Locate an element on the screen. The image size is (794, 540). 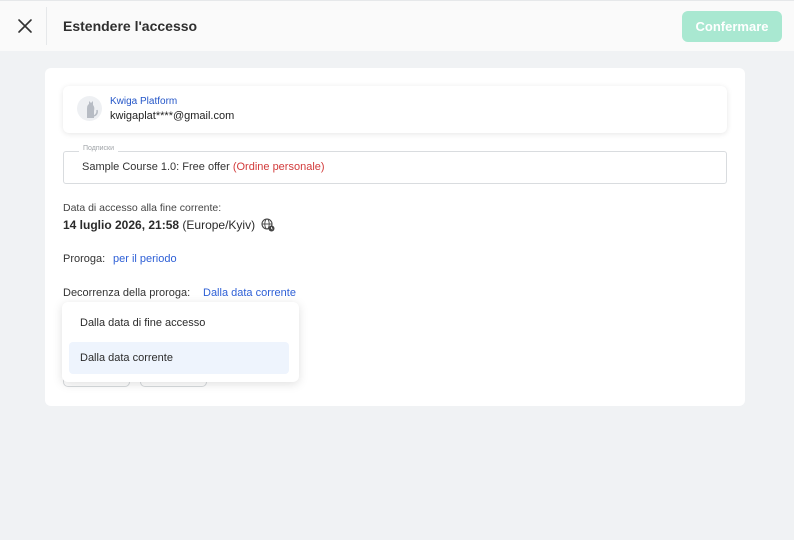
page-title: Estendere l'accesso is located at coordinates (130, 26).